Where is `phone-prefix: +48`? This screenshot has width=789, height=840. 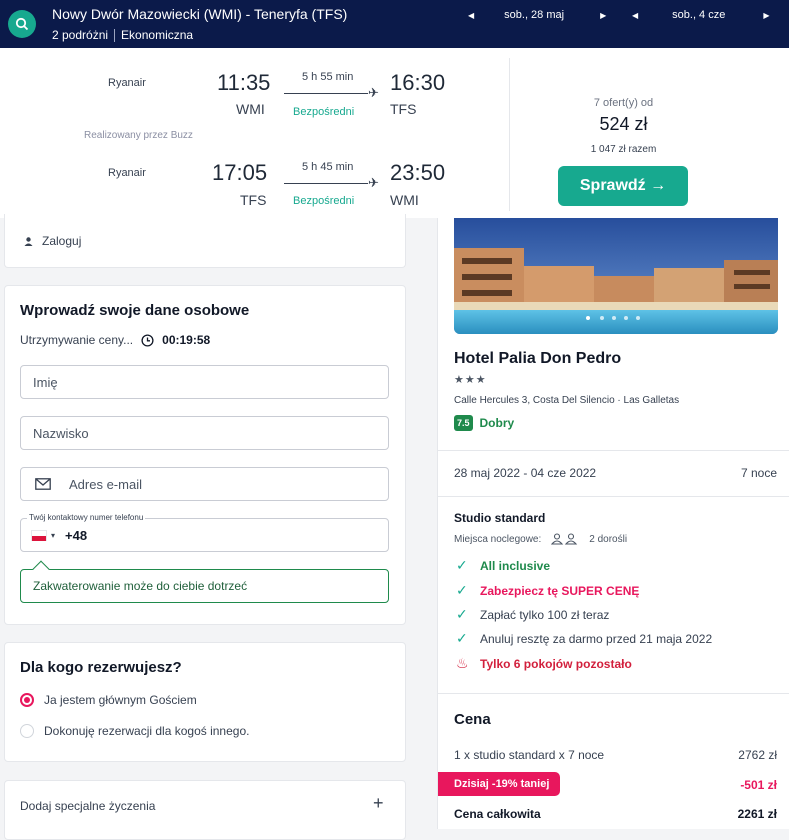 phone-prefix: +48 is located at coordinates (76, 535).